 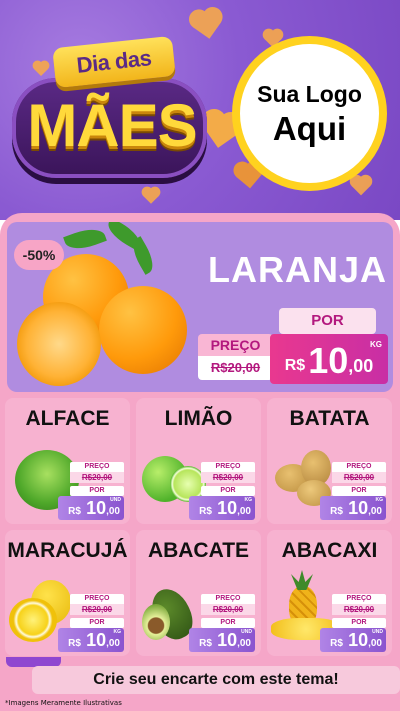 What do you see at coordinates (297, 269) in the screenshot?
I see `hero-product-name: LARANJA` at bounding box center [297, 269].